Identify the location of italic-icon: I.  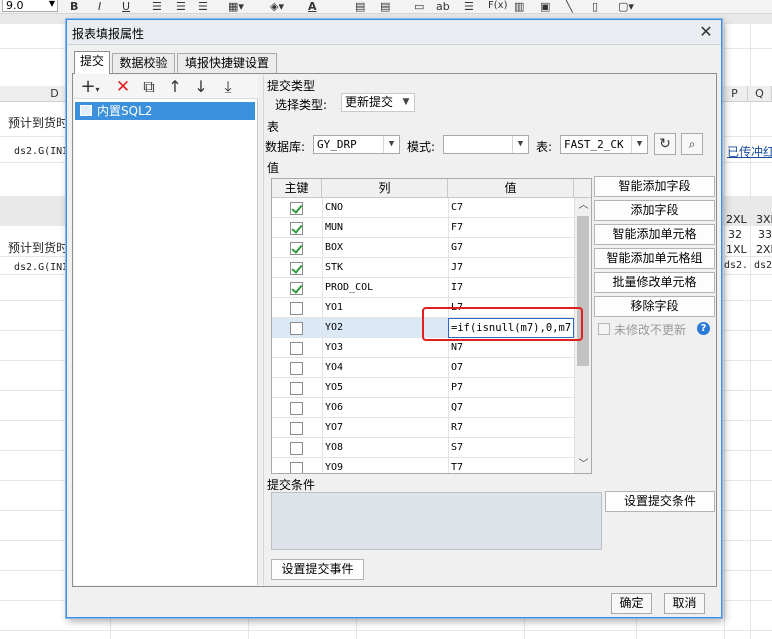
(99, 6).